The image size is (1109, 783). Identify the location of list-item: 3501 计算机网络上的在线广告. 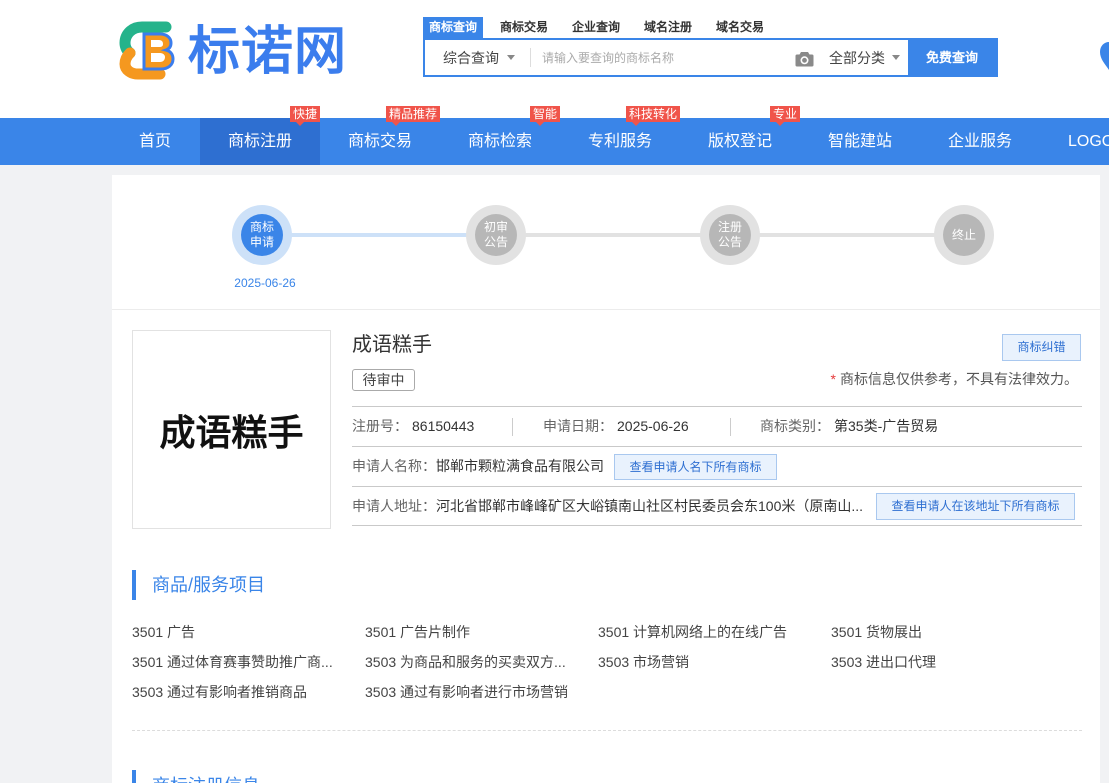
(693, 632).